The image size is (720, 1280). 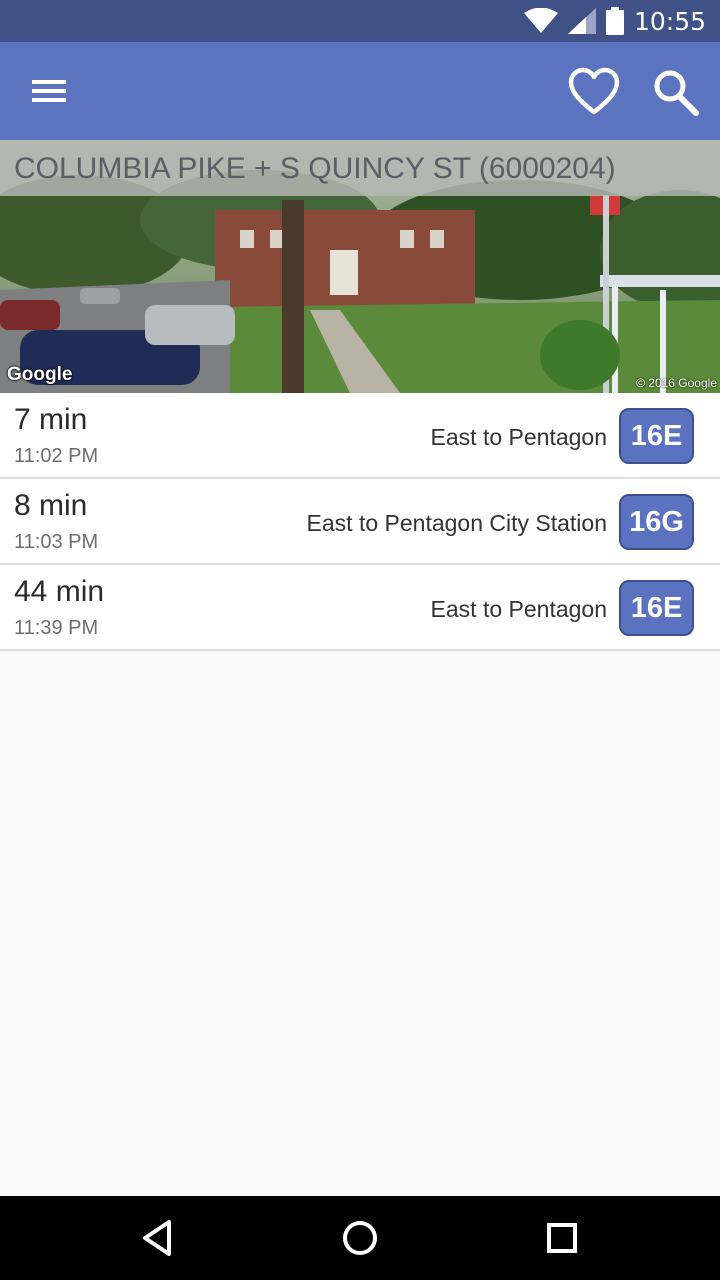 What do you see at coordinates (540, 20) in the screenshot?
I see `wifi-icon` at bounding box center [540, 20].